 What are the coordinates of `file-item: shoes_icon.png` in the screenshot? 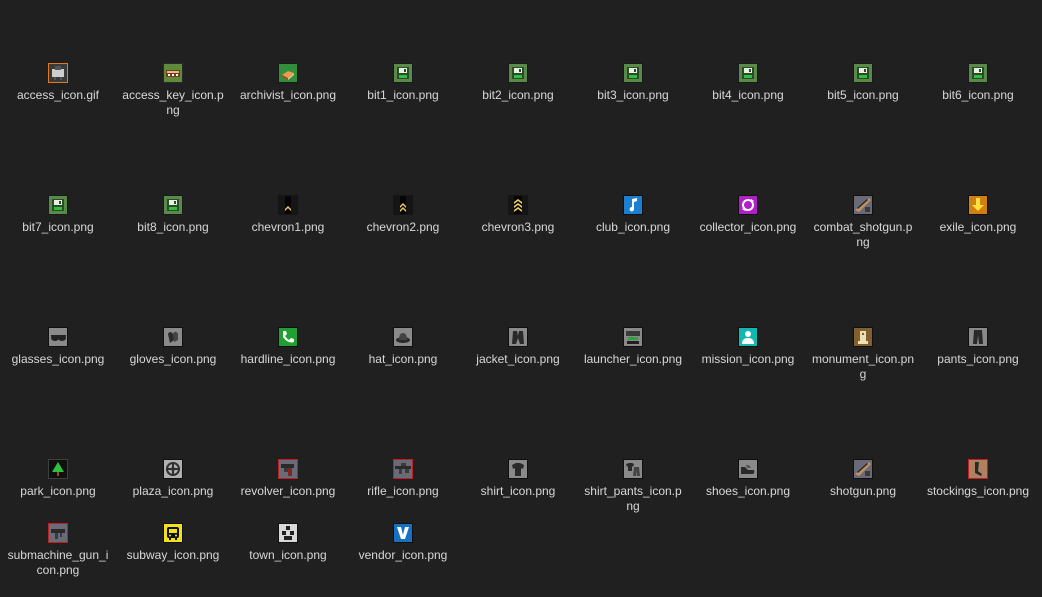 It's located at (748, 479).